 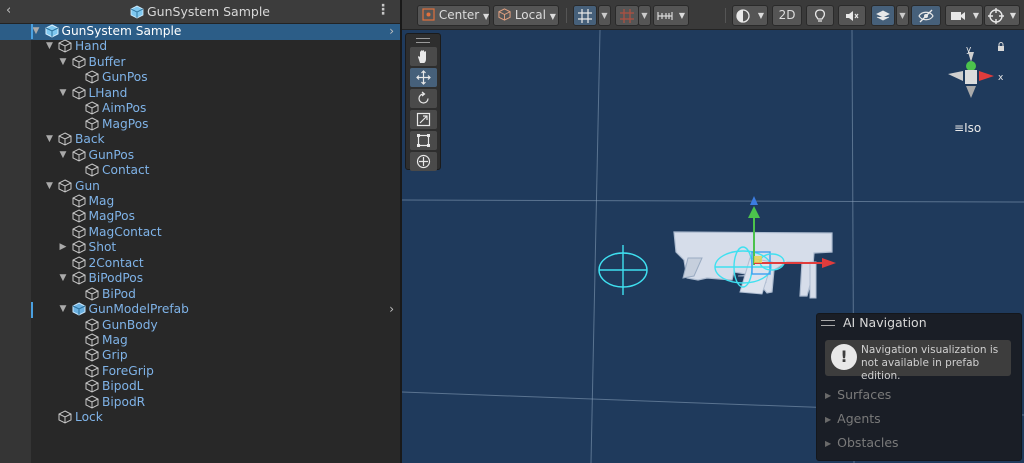 I want to click on ai-navigation-title: AI Navigation, so click(x=885, y=322).